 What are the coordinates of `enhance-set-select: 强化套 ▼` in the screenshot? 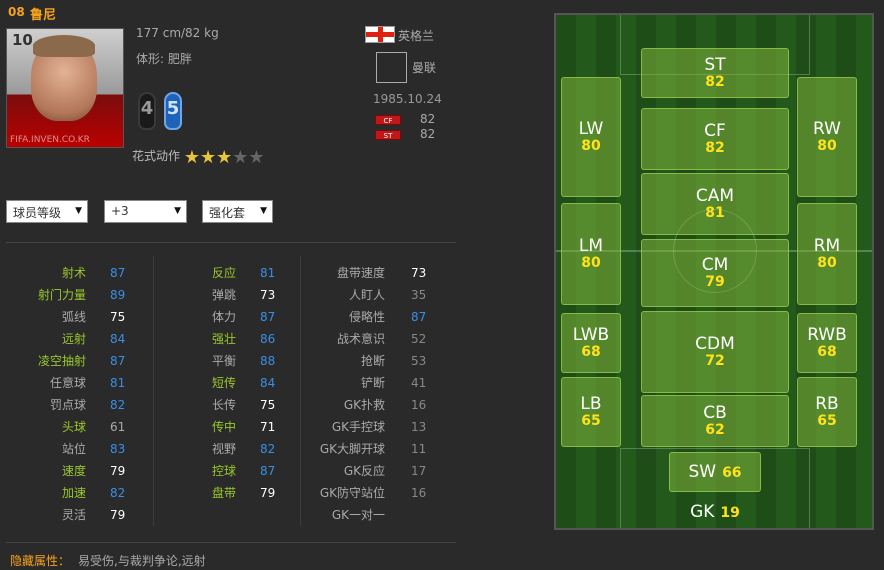 It's located at (237, 211).